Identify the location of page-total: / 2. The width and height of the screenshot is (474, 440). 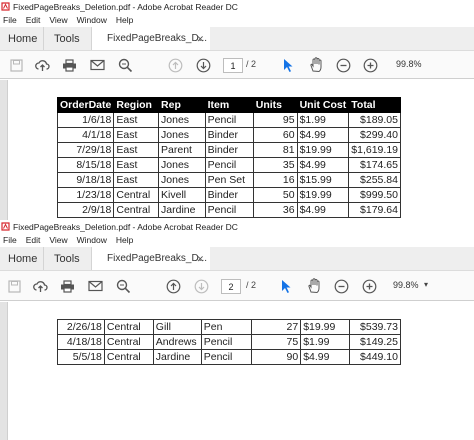
(251, 64).